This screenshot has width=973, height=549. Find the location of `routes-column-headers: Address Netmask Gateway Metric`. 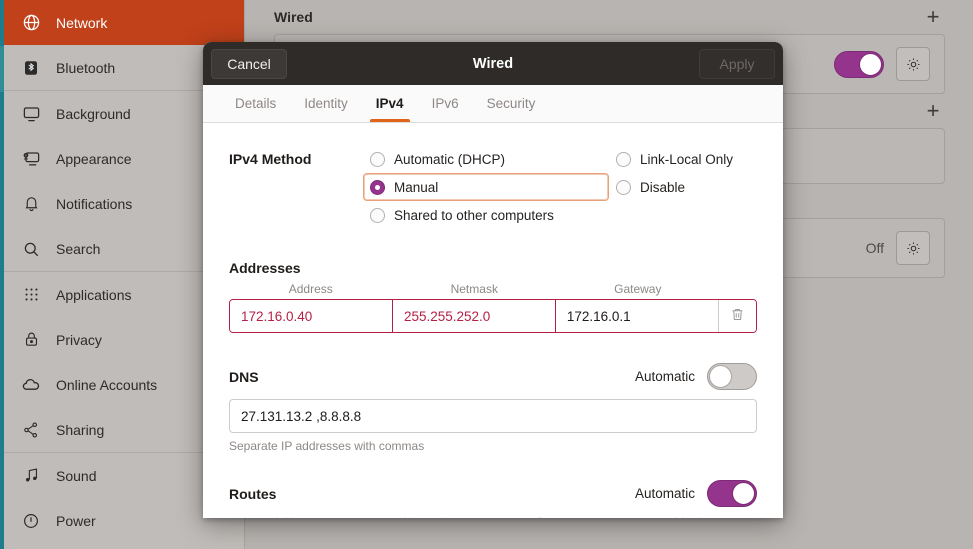

routes-column-headers: Address Netmask Gateway Metric is located at coordinates (493, 516).